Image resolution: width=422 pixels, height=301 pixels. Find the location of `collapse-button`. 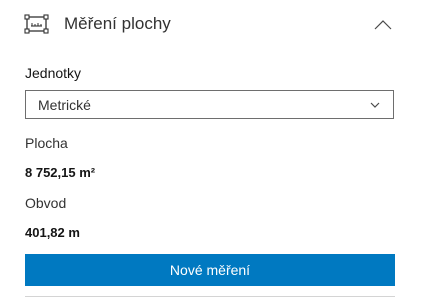

collapse-button is located at coordinates (383, 25).